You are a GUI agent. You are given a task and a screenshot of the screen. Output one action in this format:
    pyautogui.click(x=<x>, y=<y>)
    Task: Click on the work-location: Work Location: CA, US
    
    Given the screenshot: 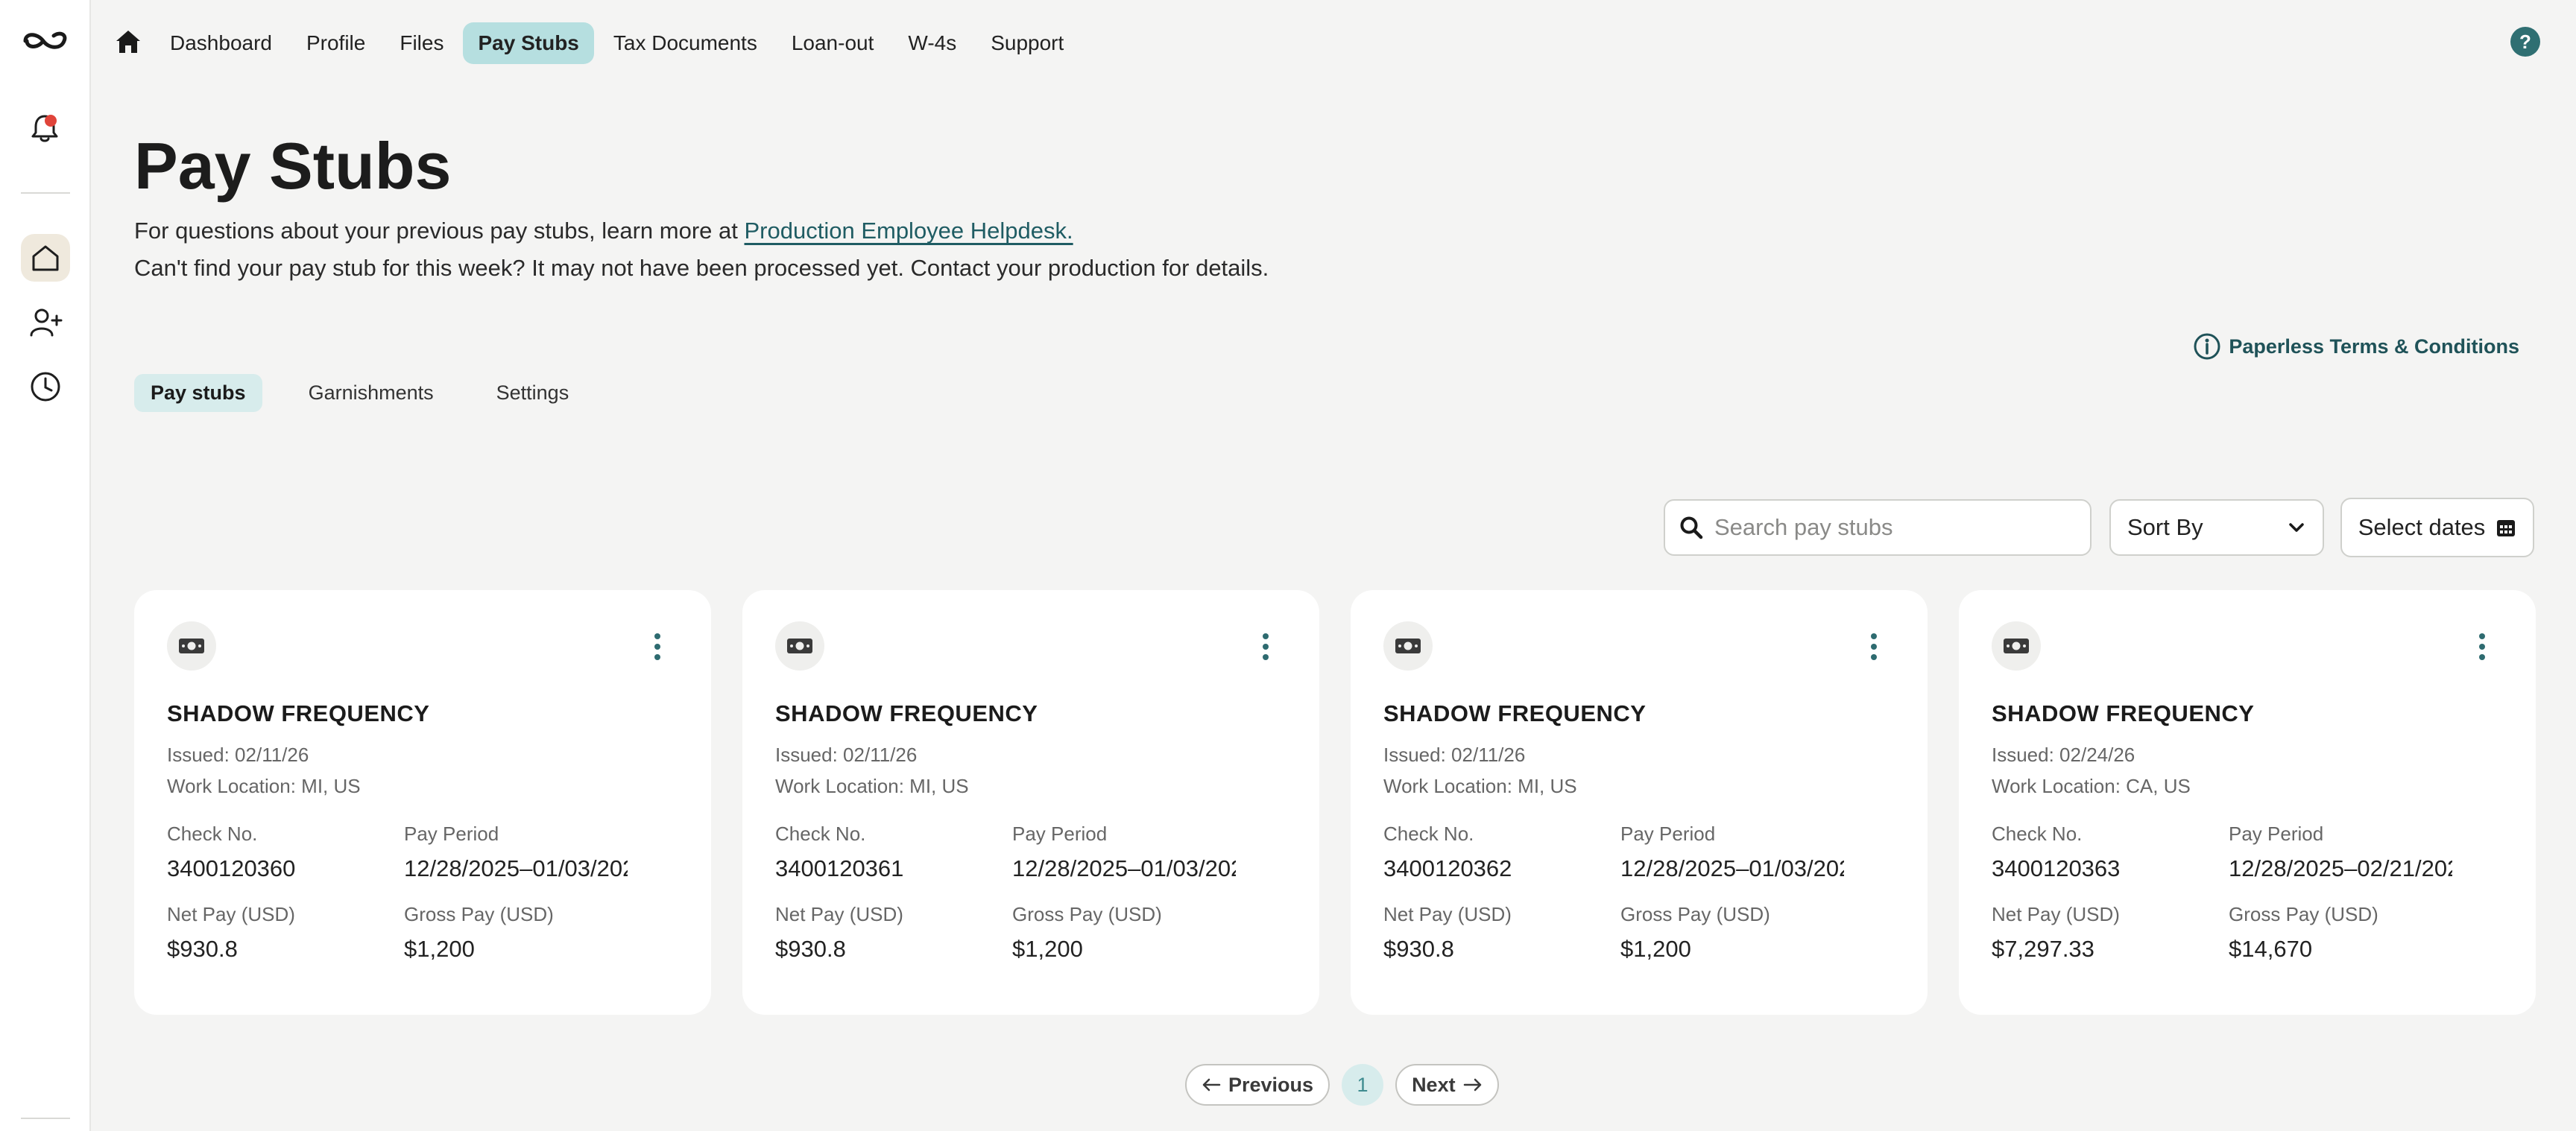 What is the action you would take?
    pyautogui.click(x=2091, y=786)
    